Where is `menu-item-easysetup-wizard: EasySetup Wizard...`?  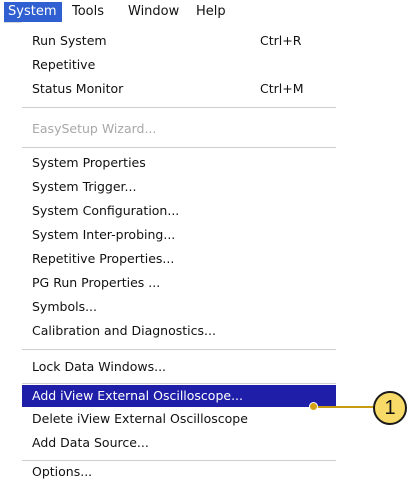
menu-item-easysetup-wizard: EasySetup Wizard... is located at coordinates (179, 129).